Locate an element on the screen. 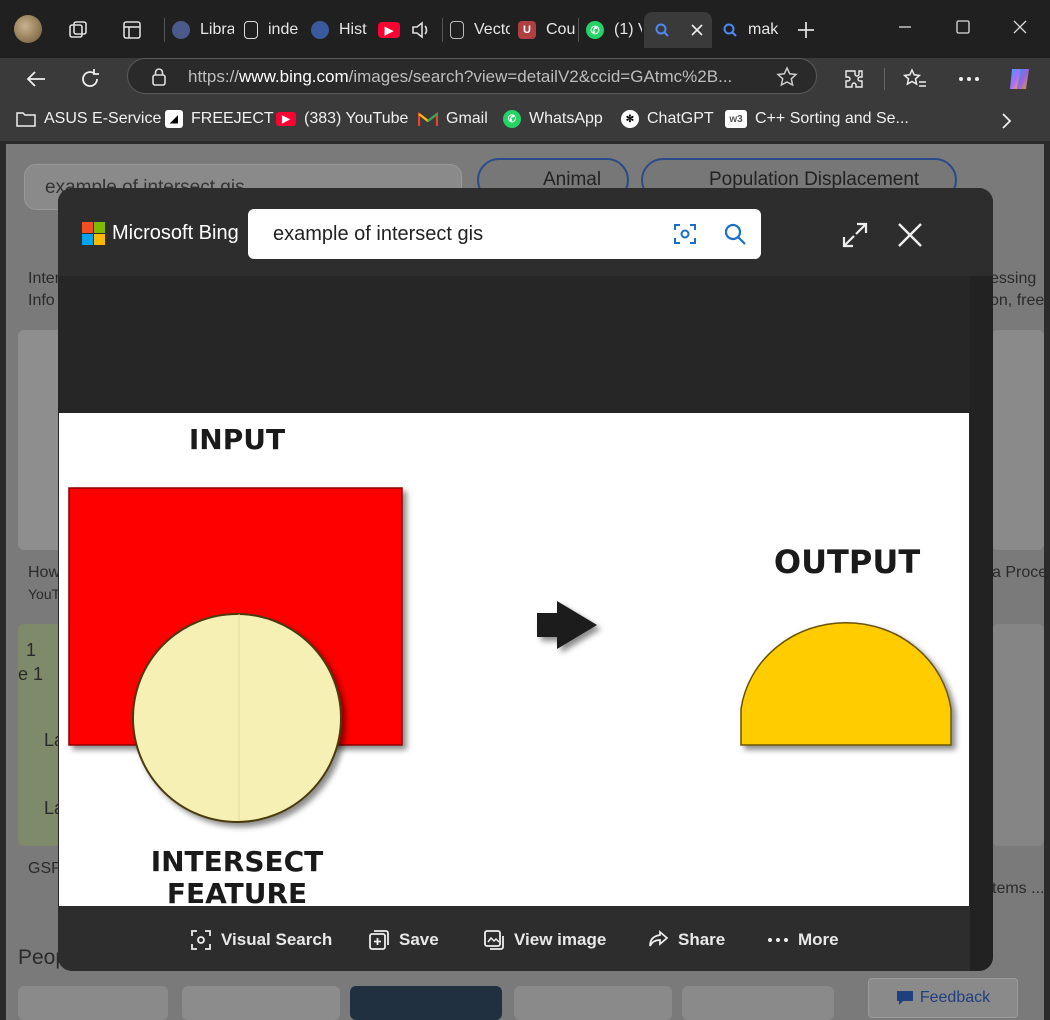  bookmark-whatsapp: ✆ WhatsApp is located at coordinates (553, 119).